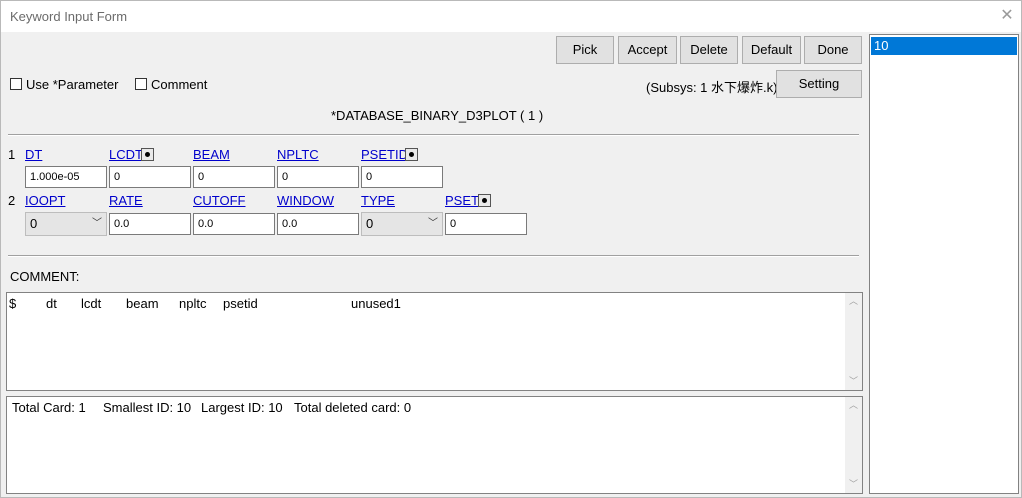 This screenshot has width=1022, height=498. What do you see at coordinates (944, 46) in the screenshot?
I see `list-item: 10` at bounding box center [944, 46].